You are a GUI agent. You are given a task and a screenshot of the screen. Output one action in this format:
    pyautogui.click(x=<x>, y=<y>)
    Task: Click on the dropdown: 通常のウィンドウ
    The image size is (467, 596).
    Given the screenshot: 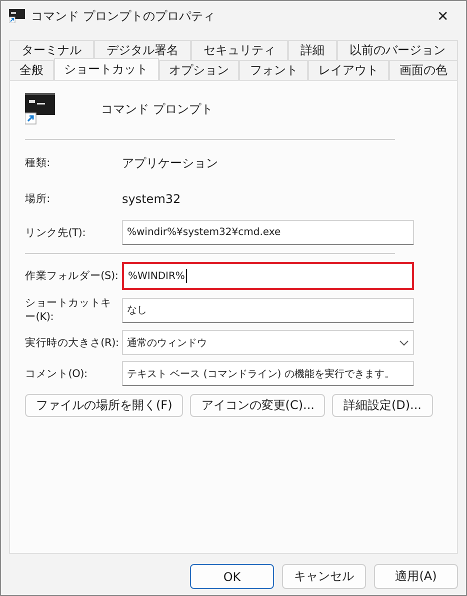 What is the action you would take?
    pyautogui.click(x=268, y=342)
    